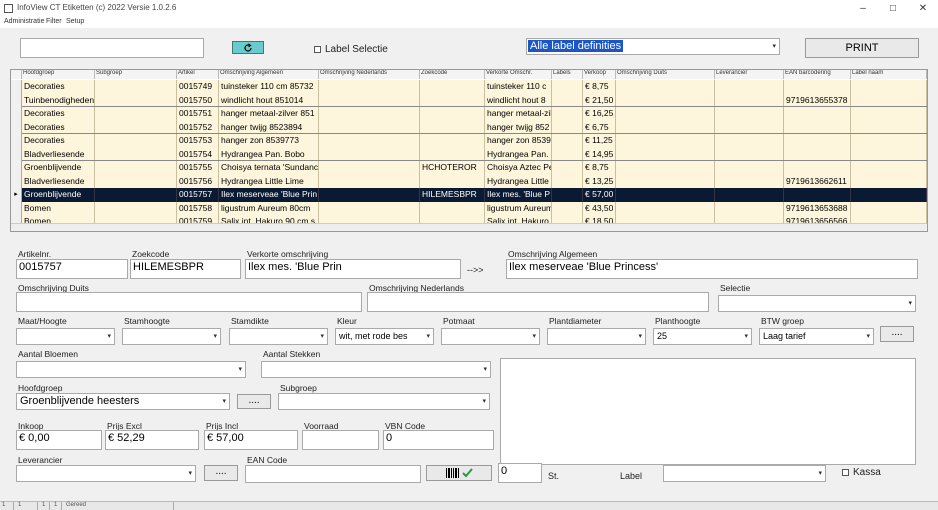  I want to click on table-cell: Bomen, so click(58, 208).